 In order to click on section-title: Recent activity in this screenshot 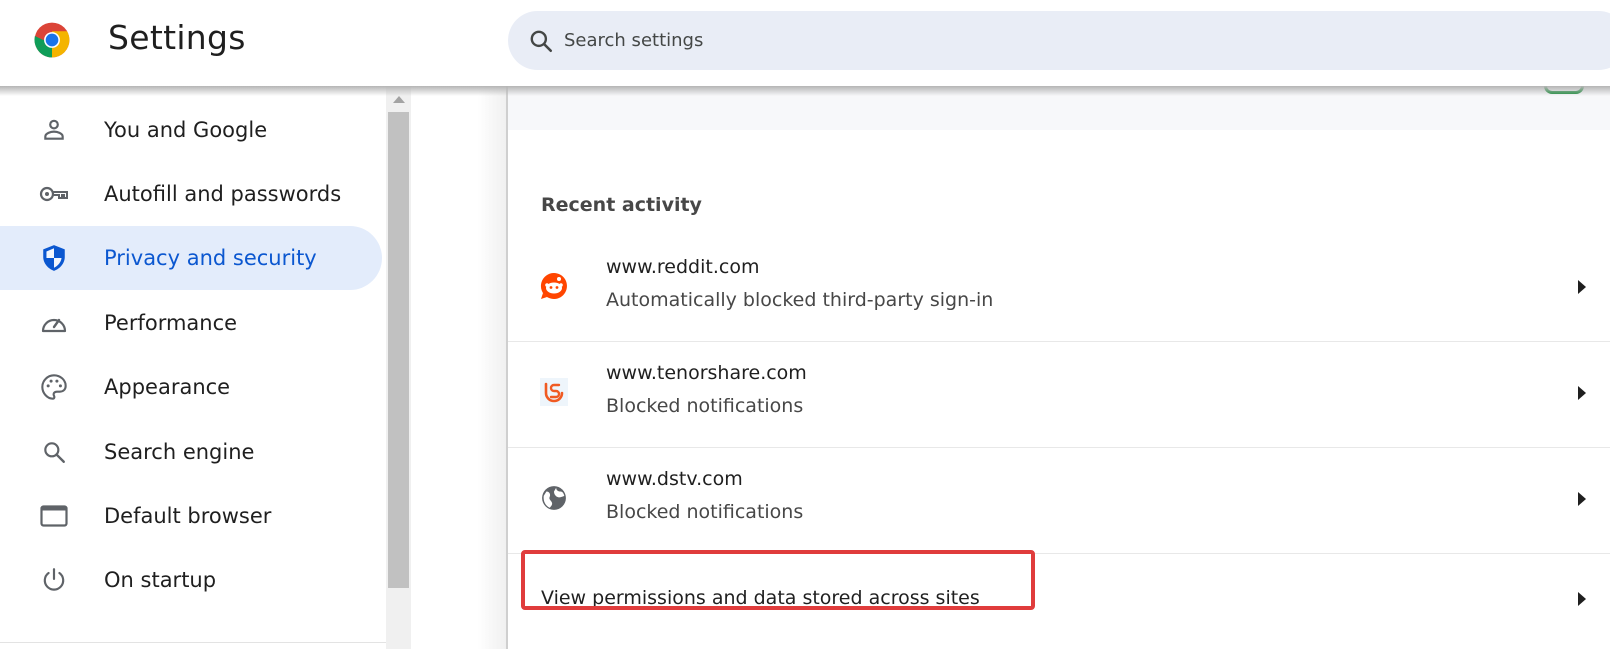, I will do `click(621, 205)`.